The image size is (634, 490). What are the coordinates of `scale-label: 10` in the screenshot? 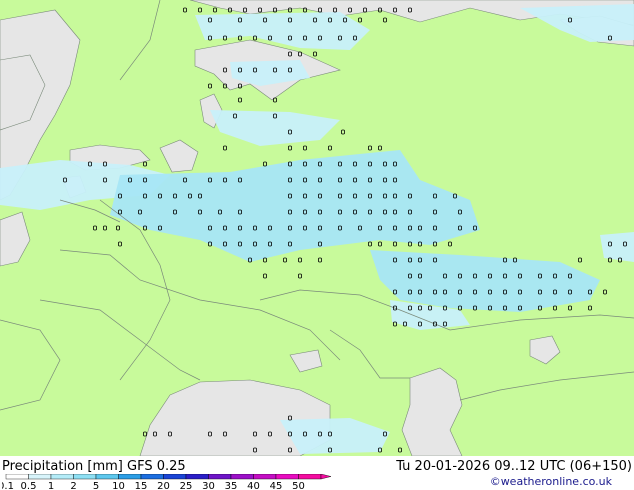 It's located at (118, 485).